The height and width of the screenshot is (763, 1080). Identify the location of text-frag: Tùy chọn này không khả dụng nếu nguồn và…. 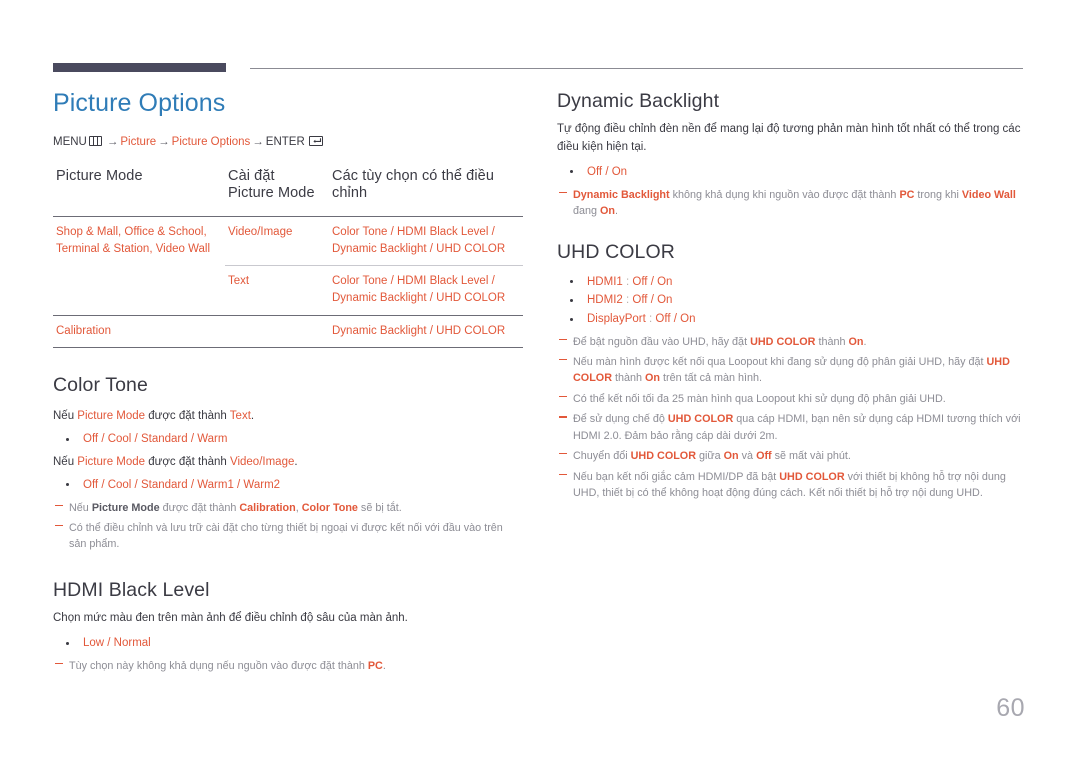
(218, 666).